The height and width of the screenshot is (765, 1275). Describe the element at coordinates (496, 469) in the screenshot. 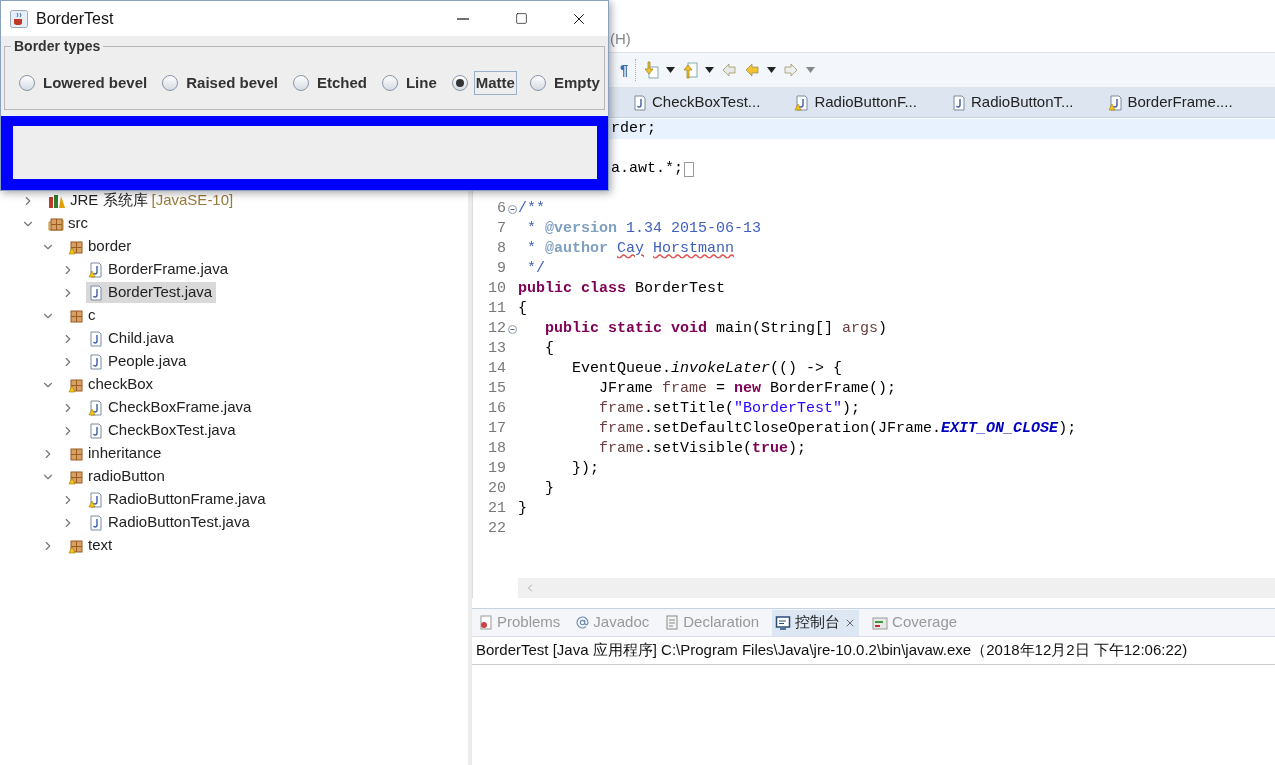

I see `line-number: 19` at that location.